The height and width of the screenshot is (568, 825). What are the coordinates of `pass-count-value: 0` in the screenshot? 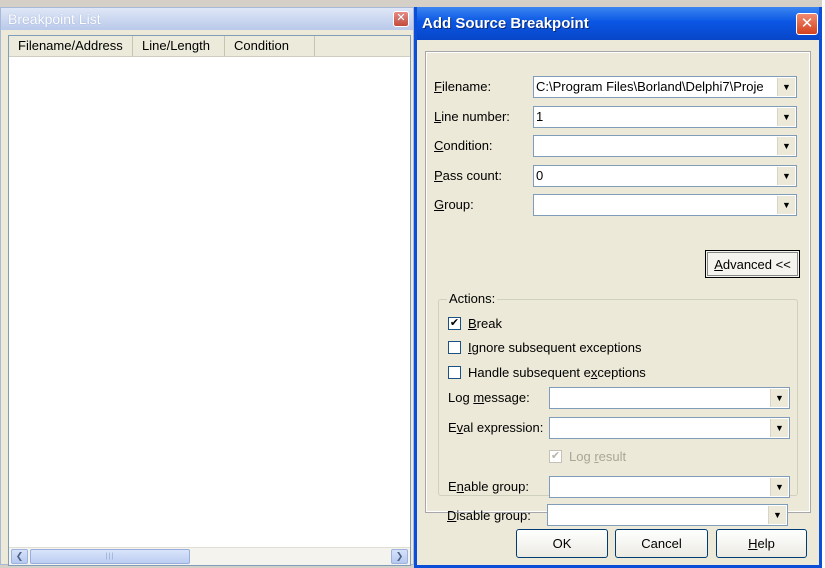 It's located at (540, 175).